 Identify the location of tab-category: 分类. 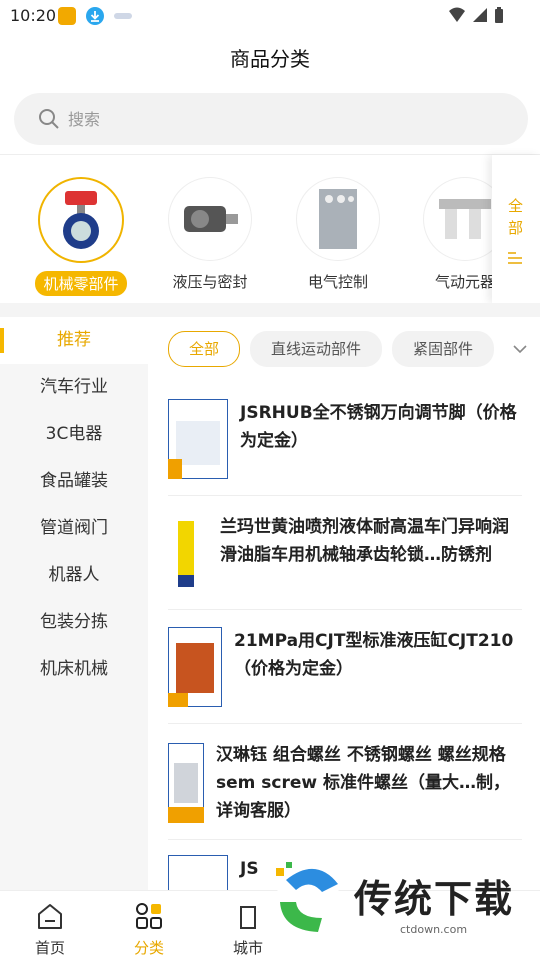
(149, 929).